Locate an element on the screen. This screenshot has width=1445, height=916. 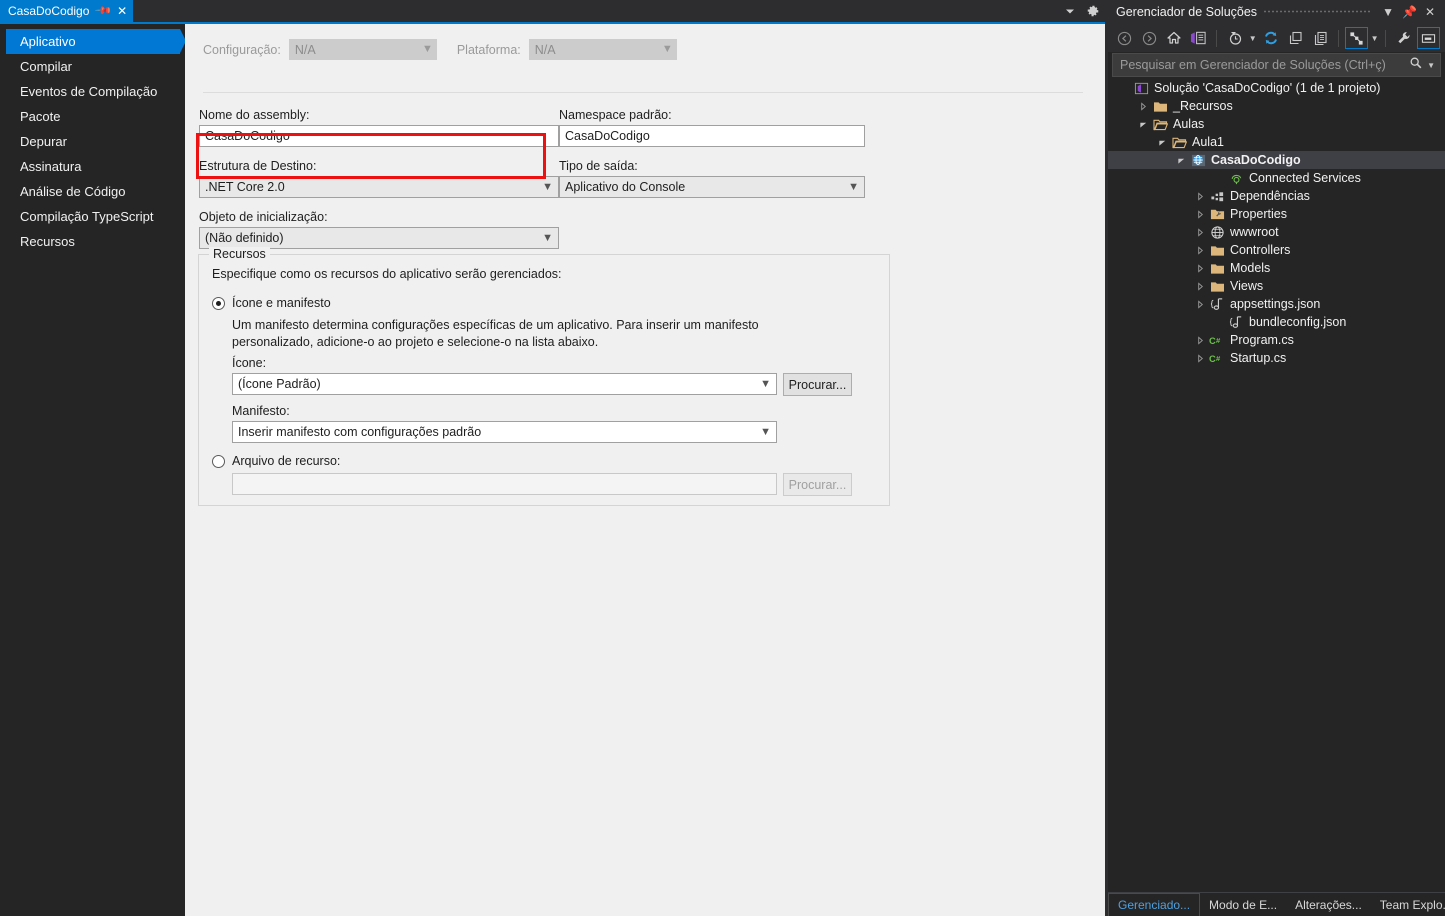
refresh-icon is located at coordinates (1271, 38).